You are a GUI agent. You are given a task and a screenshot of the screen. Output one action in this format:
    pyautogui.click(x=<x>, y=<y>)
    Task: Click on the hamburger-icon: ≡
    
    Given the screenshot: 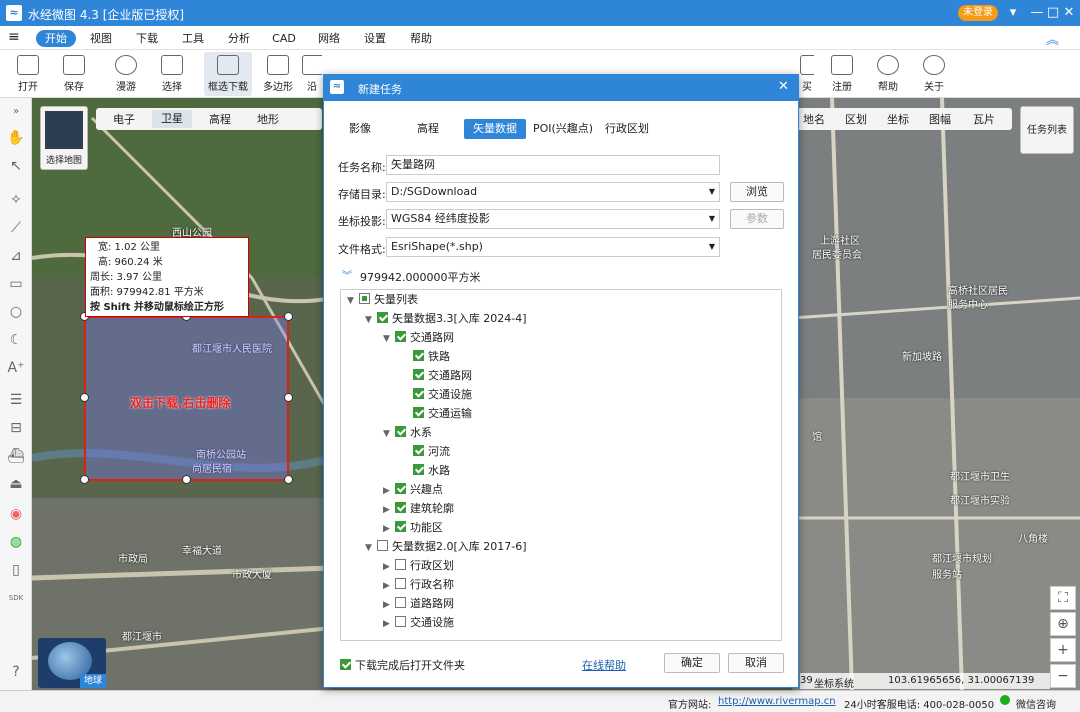 What is the action you would take?
    pyautogui.click(x=14, y=37)
    